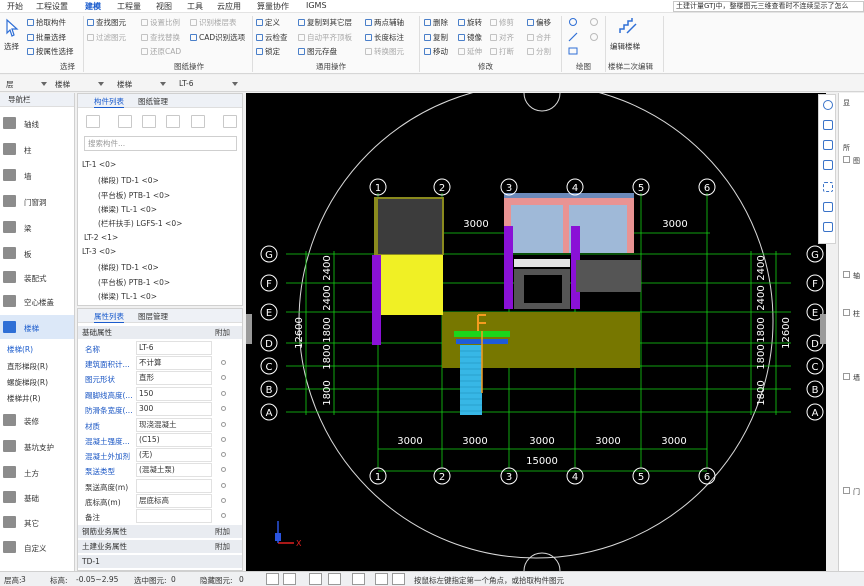 The height and width of the screenshot is (586, 864). I want to click on nav-item-finish: 装修, so click(37, 420).